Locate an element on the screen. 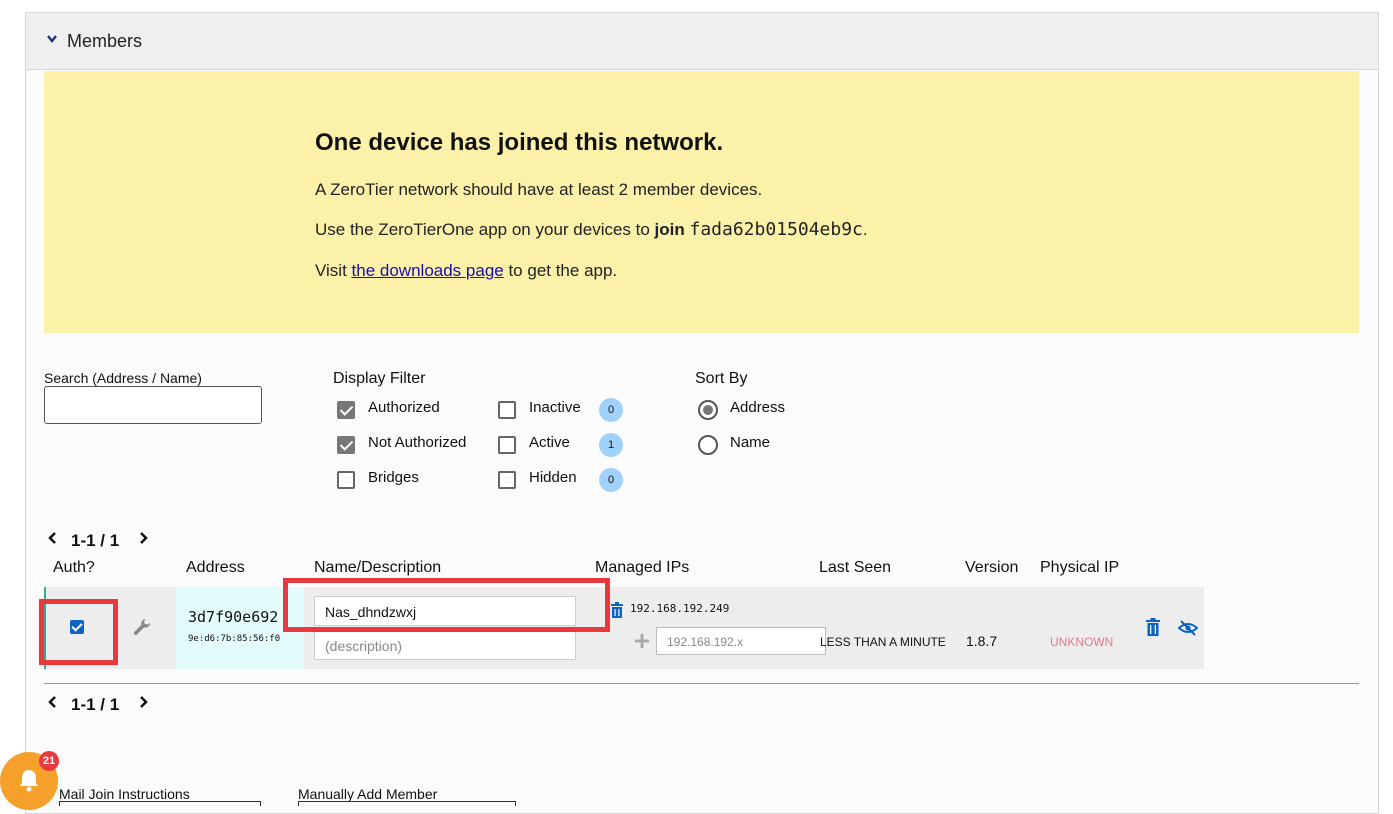  sort-name-radio is located at coordinates (708, 445).